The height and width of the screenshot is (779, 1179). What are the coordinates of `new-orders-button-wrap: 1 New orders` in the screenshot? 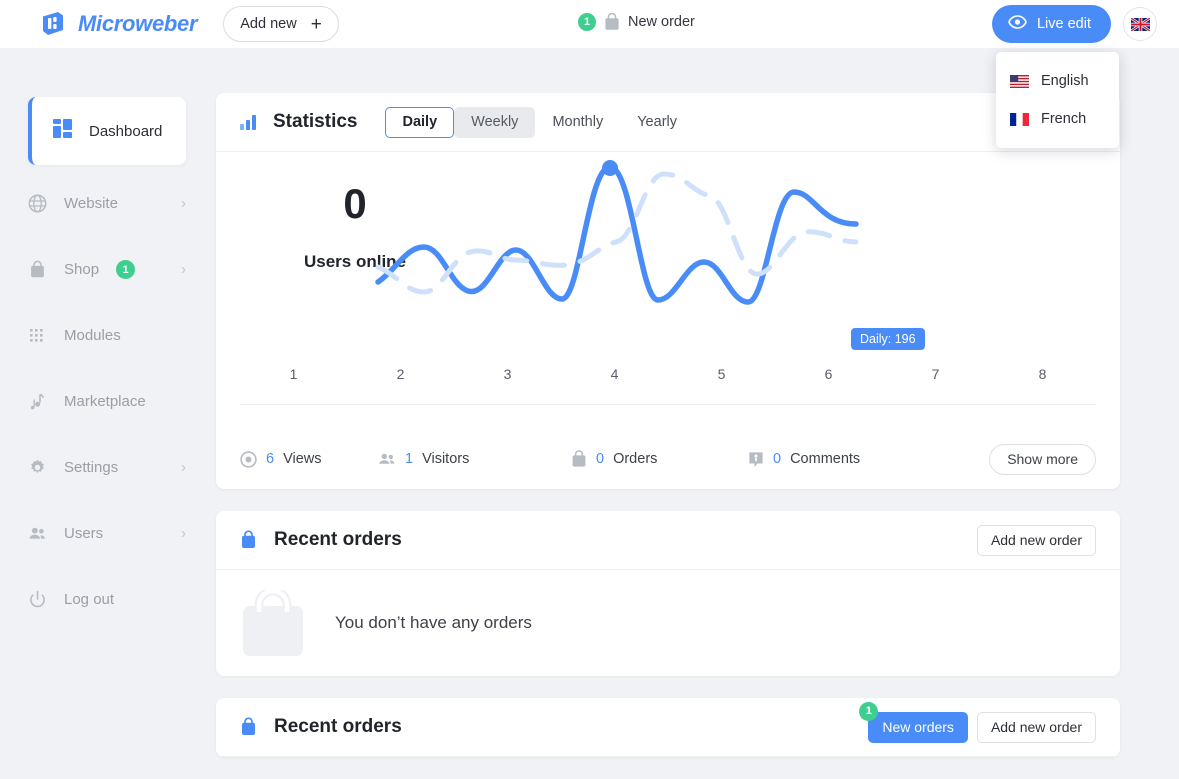 It's located at (913, 722).